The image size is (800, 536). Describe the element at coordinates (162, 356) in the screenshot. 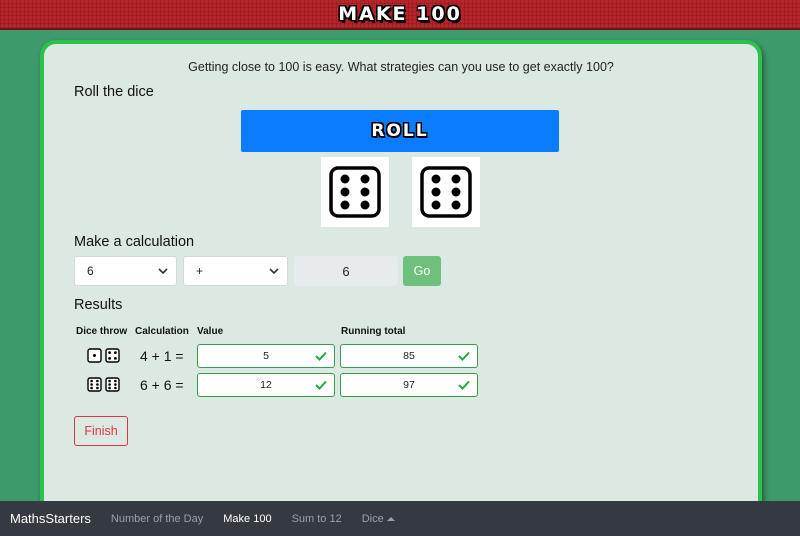

I see `row-calculation: 4 + 1 =` at that location.